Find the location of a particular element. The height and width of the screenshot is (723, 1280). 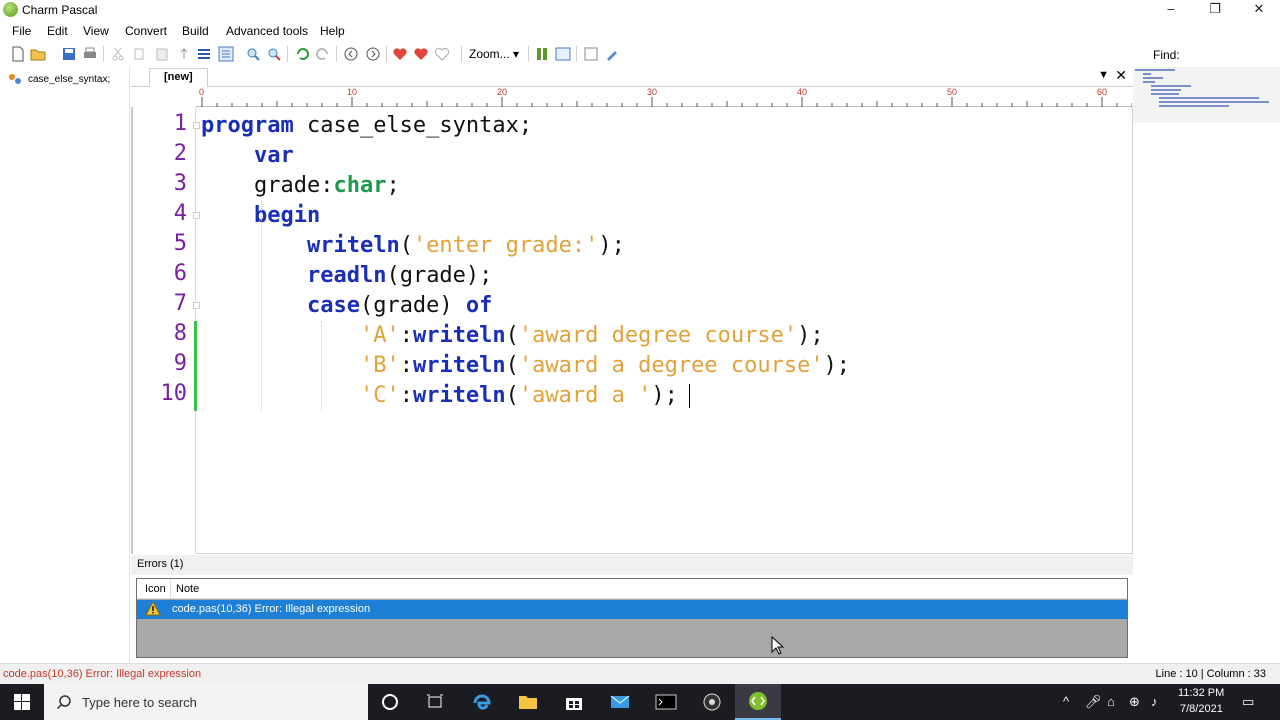

task-view-button is located at coordinates (435, 702).